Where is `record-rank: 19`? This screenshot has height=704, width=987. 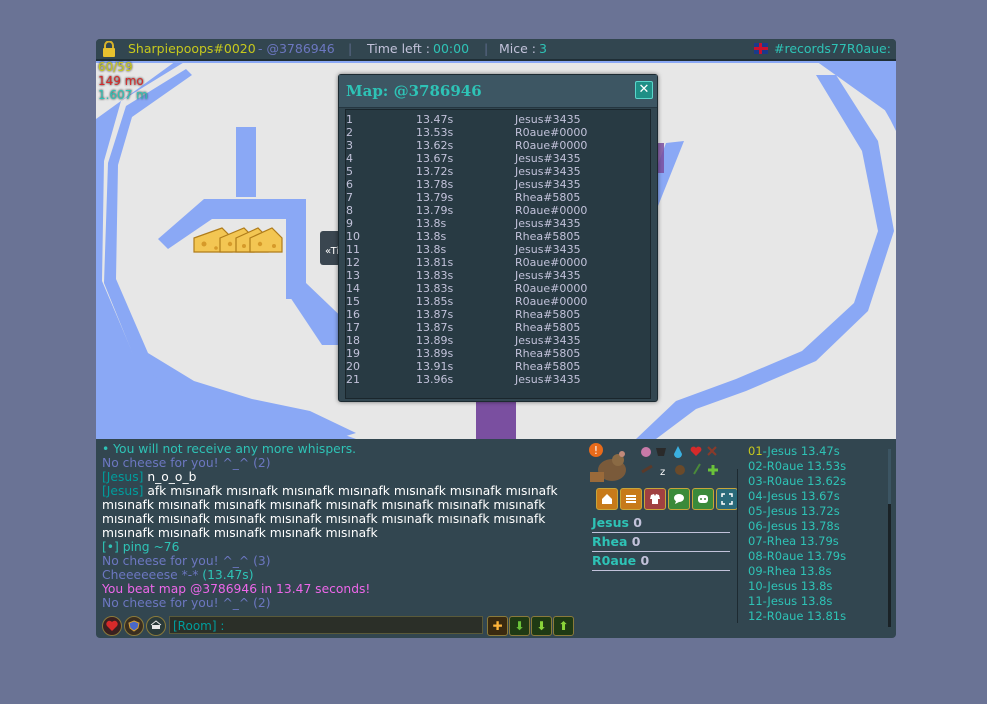
record-rank: 19 is located at coordinates (353, 353).